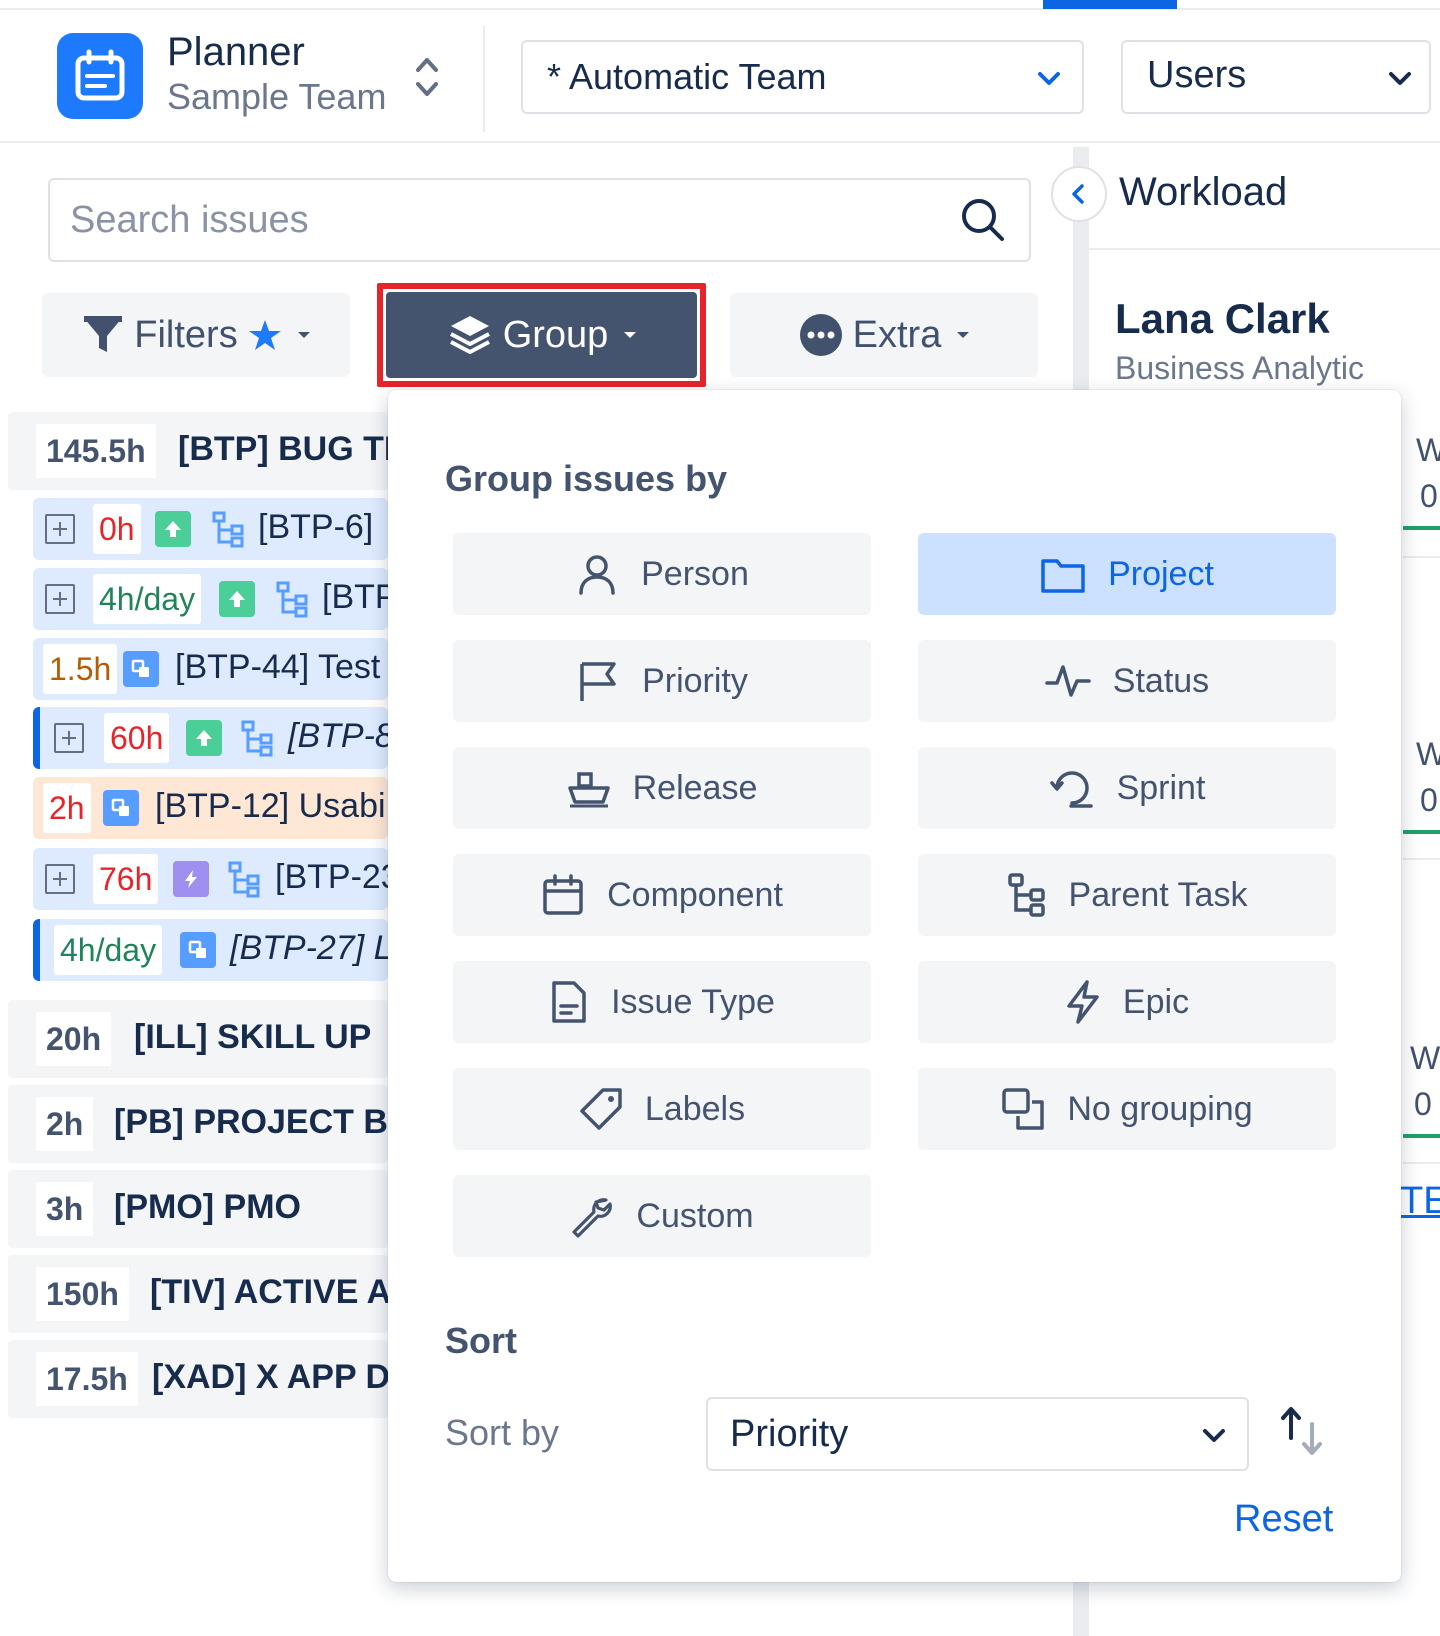 This screenshot has width=1440, height=1636. Describe the element at coordinates (884, 335) in the screenshot. I see `extra-button: Extra` at that location.